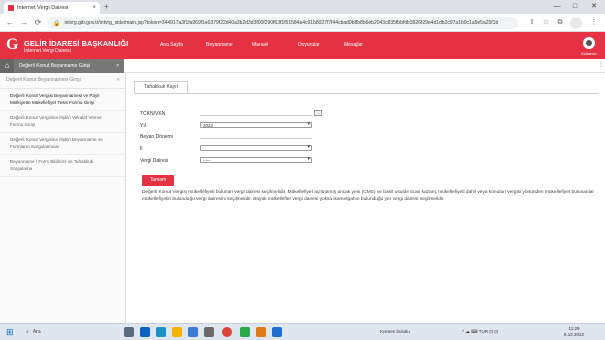 This screenshot has height=340, width=605. Describe the element at coordinates (94, 8) in the screenshot. I see `tab-close-icon: ×` at that location.